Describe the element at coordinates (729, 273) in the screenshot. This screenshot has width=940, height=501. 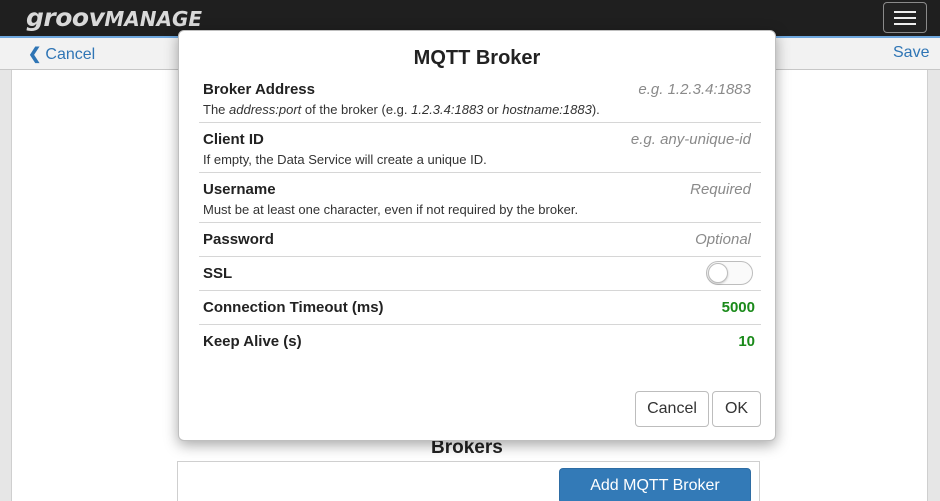
I see `ssl-toggle` at that location.